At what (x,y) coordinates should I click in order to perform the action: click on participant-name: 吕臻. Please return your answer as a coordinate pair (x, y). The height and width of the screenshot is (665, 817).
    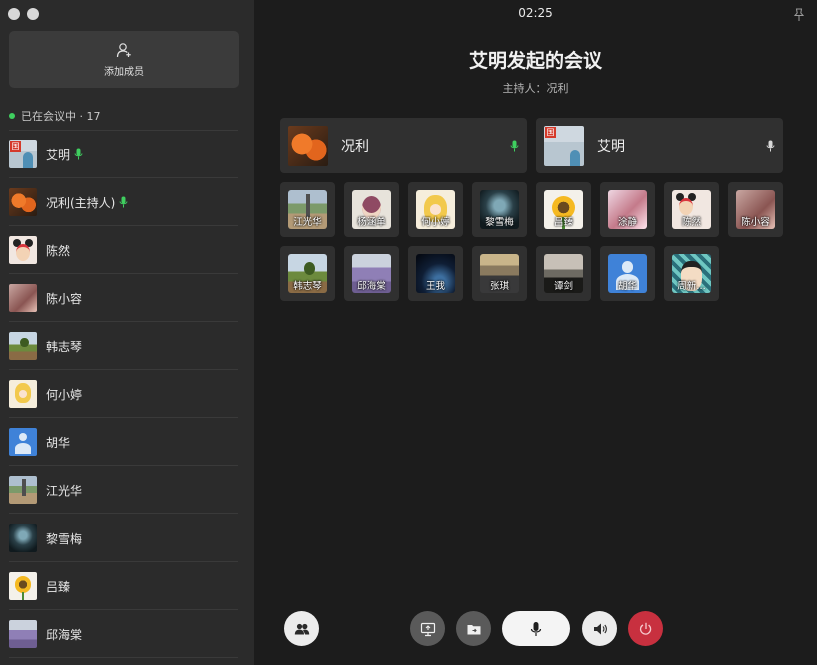
    Looking at the image, I should click on (563, 222).